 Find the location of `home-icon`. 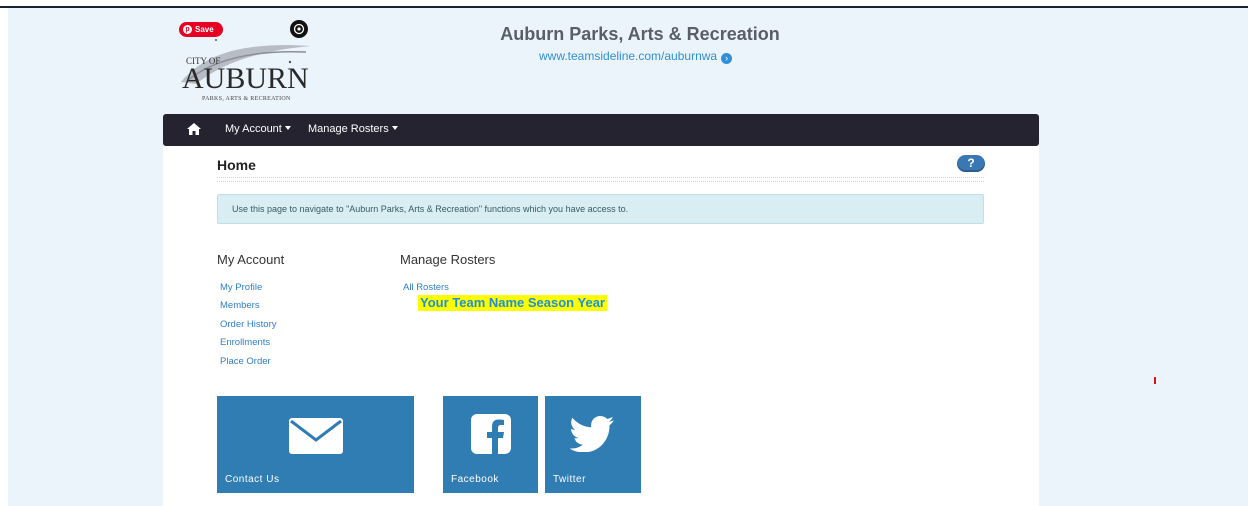

home-icon is located at coordinates (194, 131).